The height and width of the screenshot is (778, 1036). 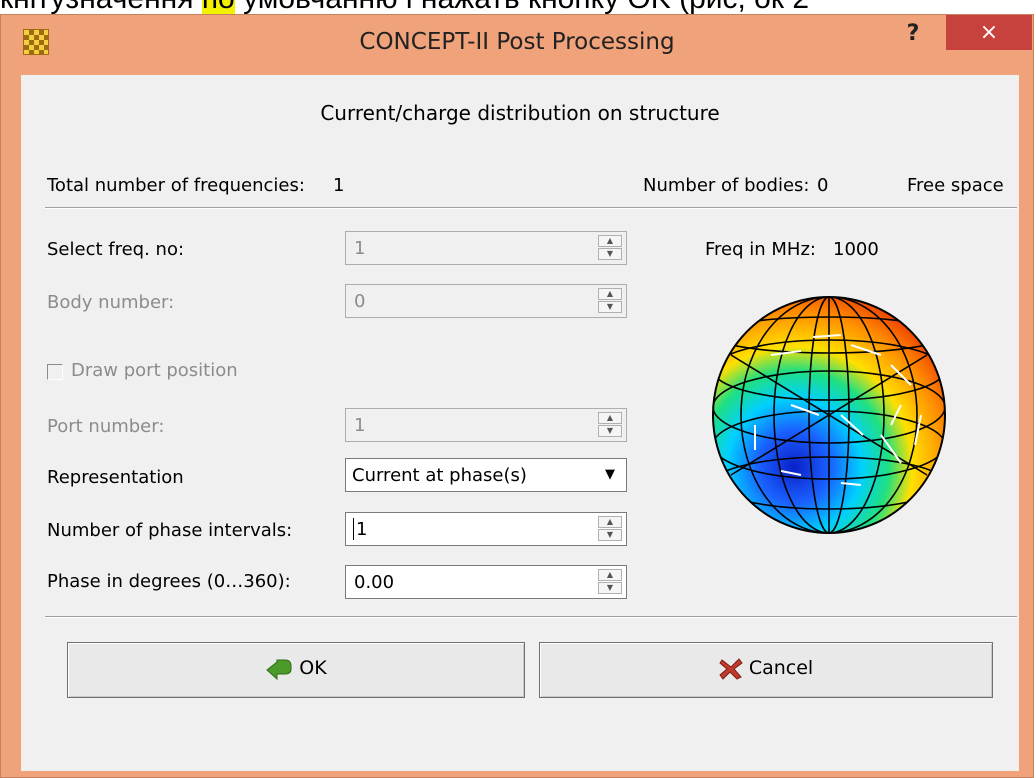 What do you see at coordinates (517, 42) in the screenshot?
I see `window-title: CONCEPT-II Post Processing` at bounding box center [517, 42].